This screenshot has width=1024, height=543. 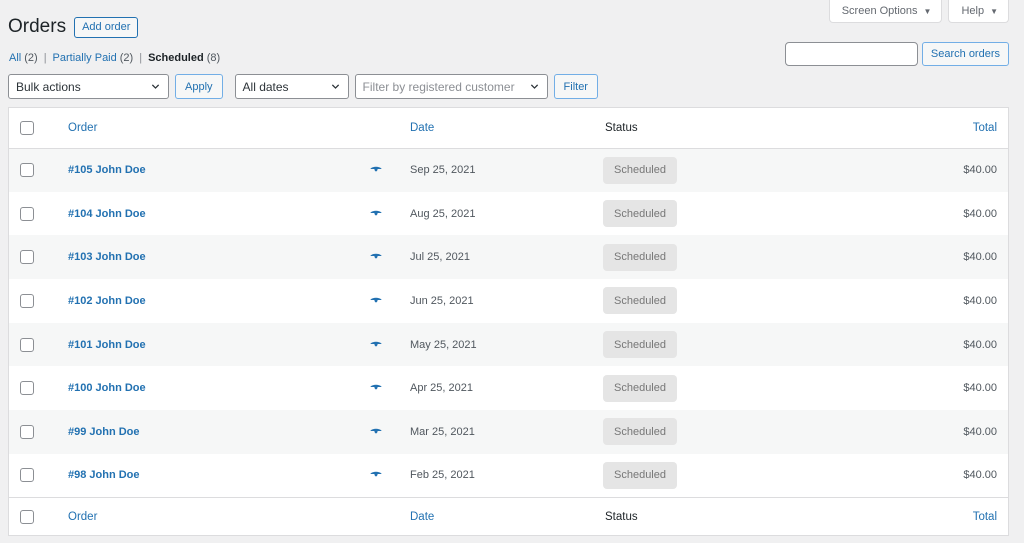 I want to click on search-orders-button: Search orders, so click(x=965, y=54).